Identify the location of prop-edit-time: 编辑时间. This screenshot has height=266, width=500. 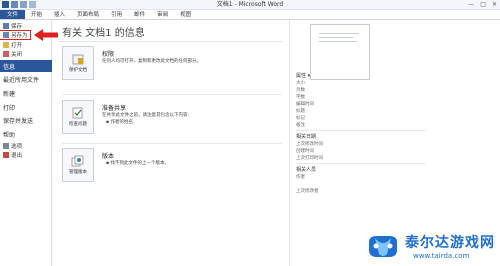
(305, 104).